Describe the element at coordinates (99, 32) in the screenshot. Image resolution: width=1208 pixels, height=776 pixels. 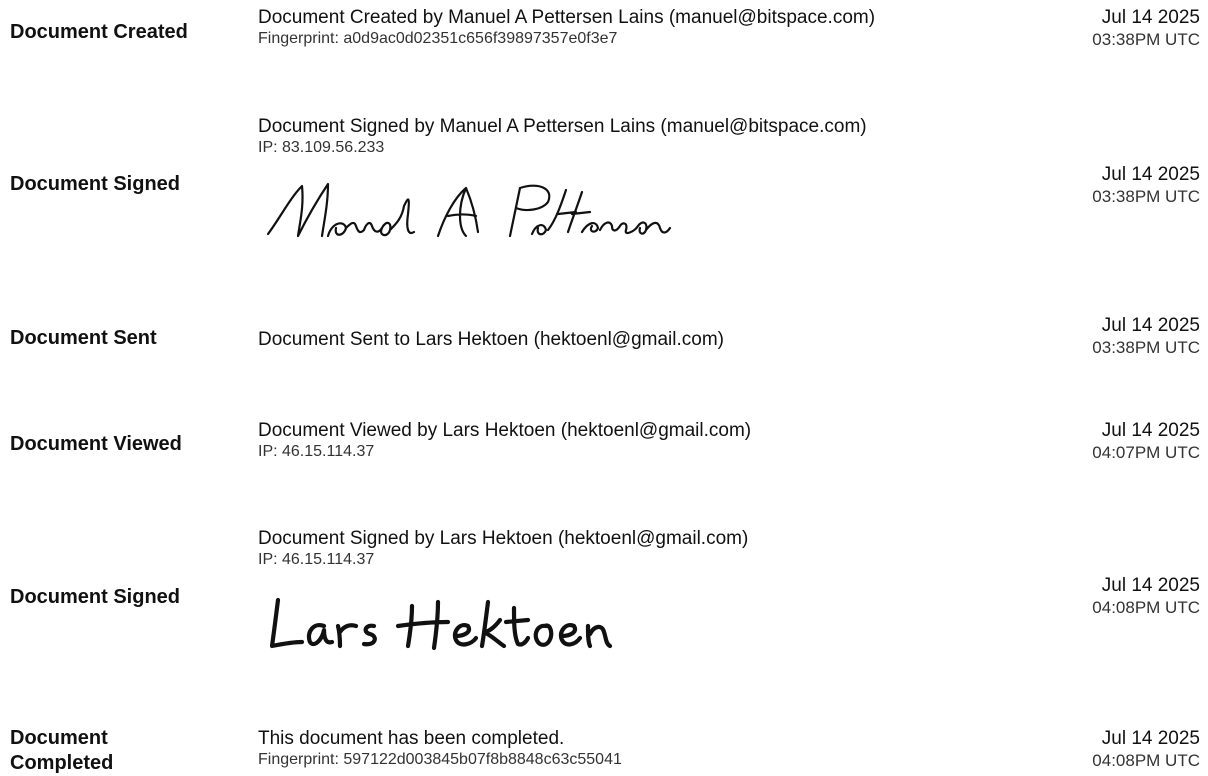
I see `event-label: Document Created` at that location.